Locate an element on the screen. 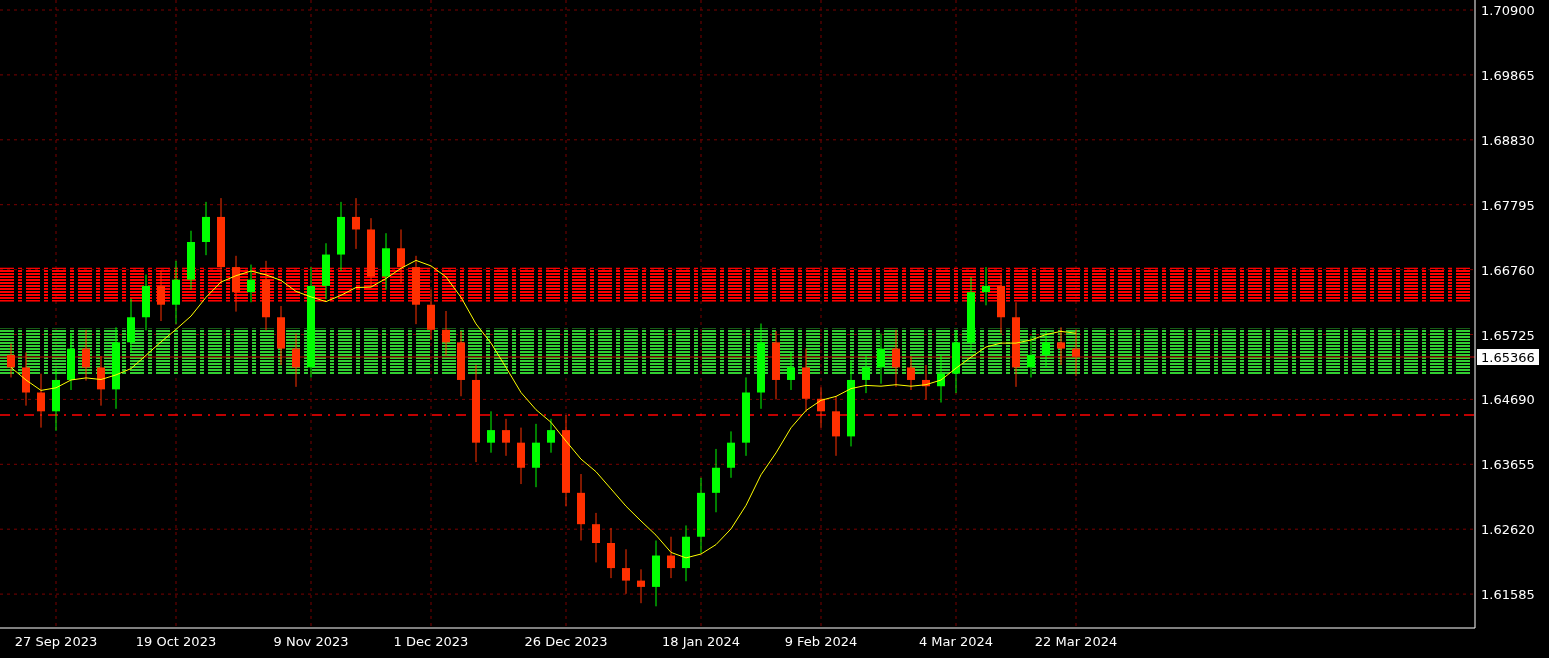 This screenshot has width=1549, height=658. date-label: 18 Jan 2024 is located at coordinates (701, 641).